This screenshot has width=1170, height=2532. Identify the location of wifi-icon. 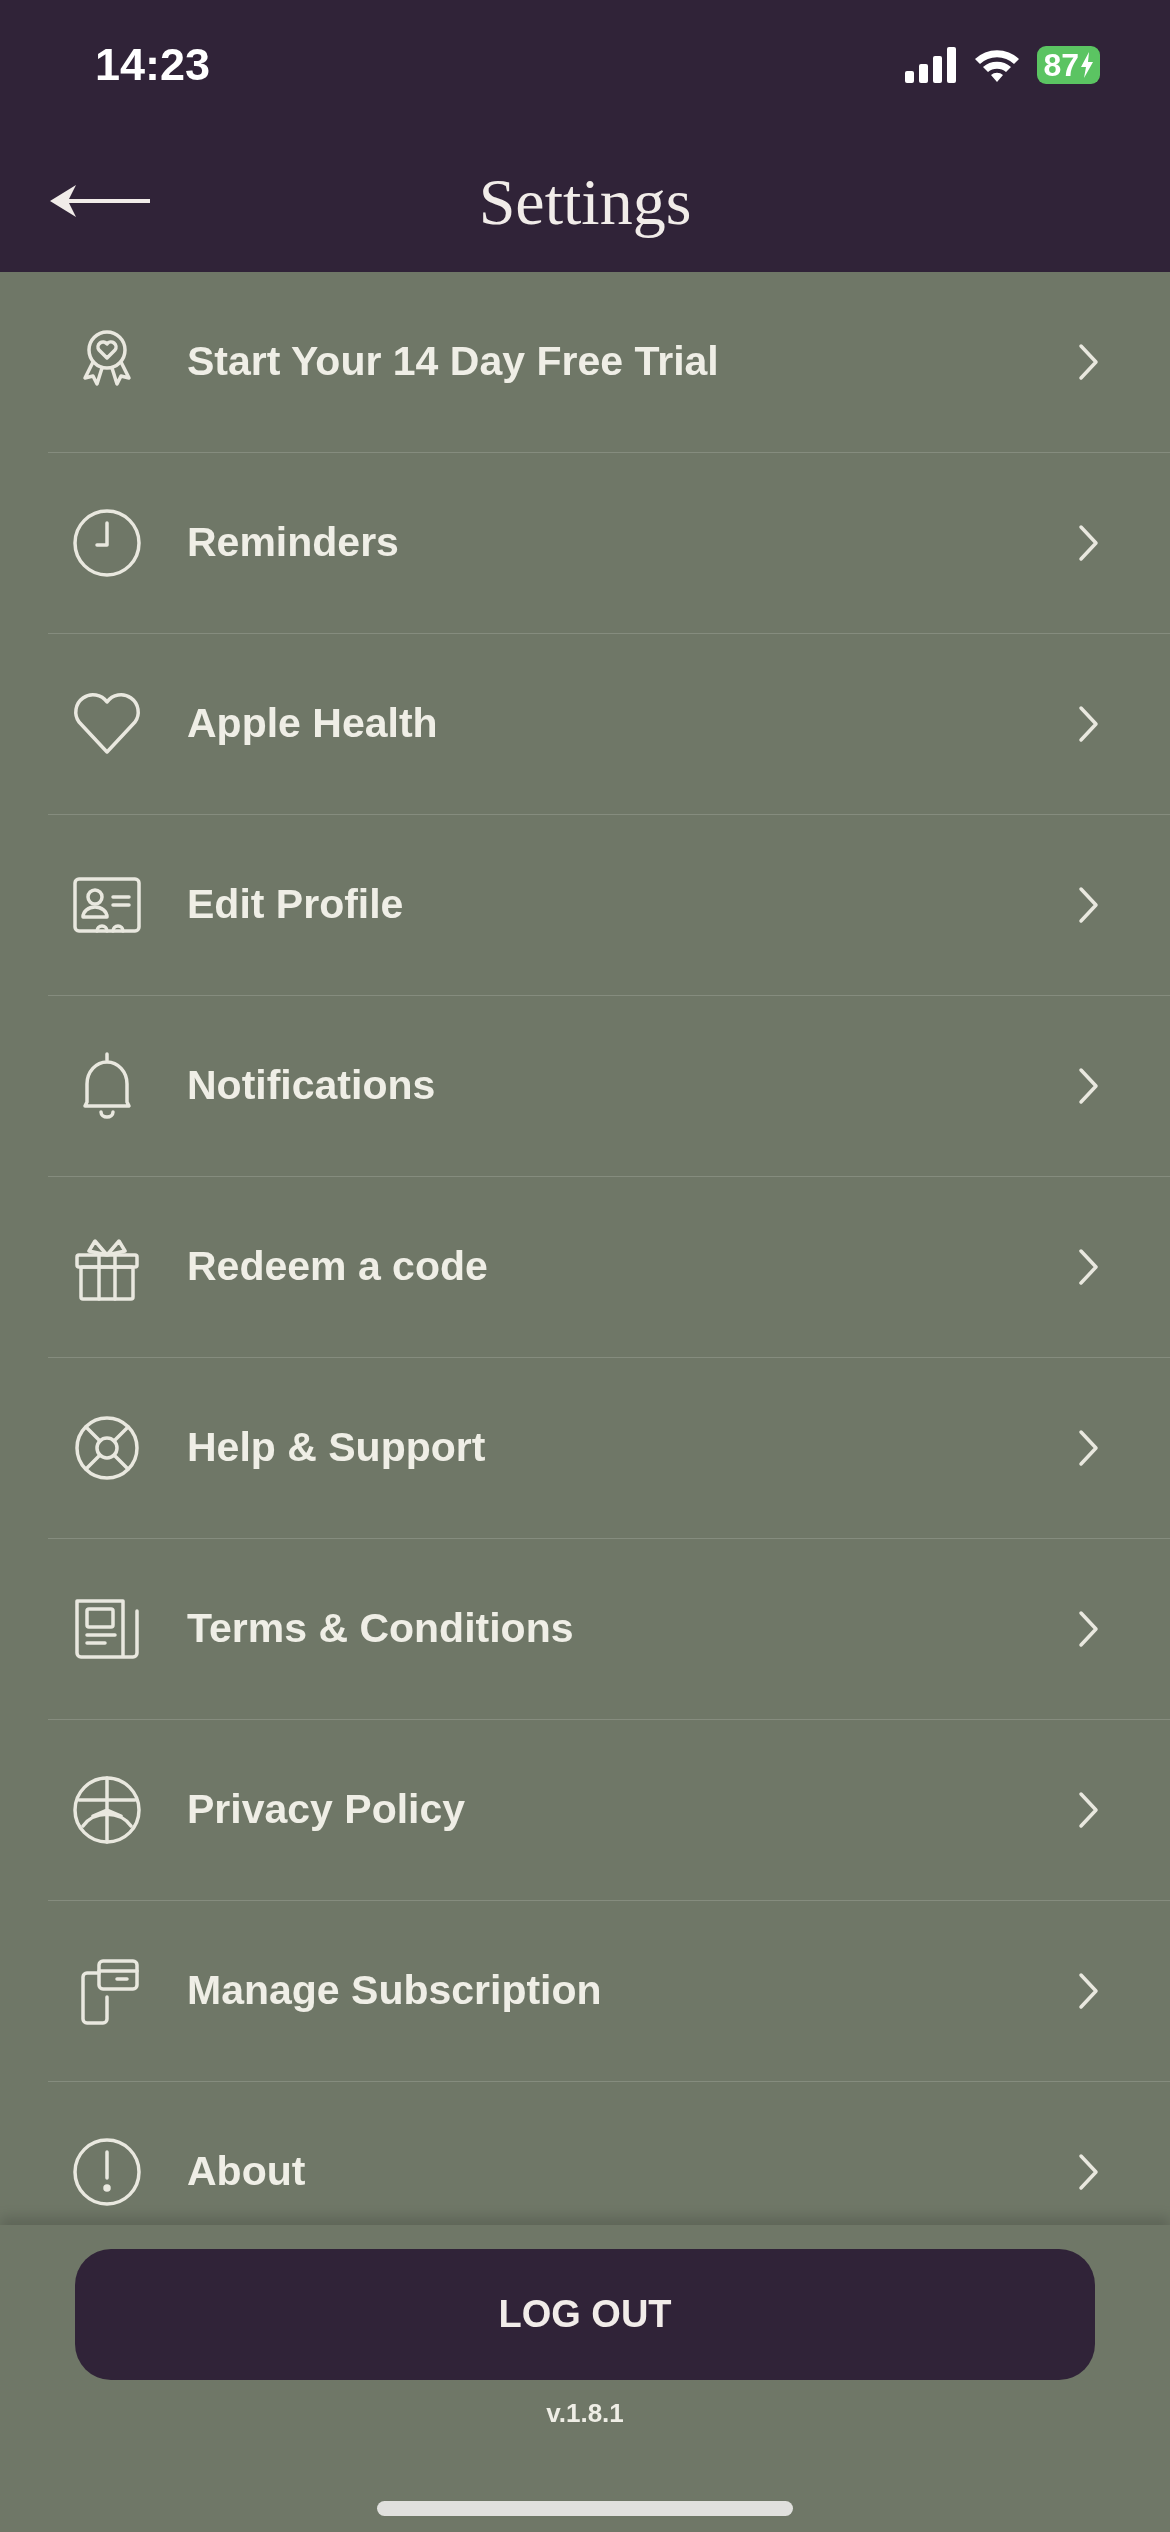
(997, 65).